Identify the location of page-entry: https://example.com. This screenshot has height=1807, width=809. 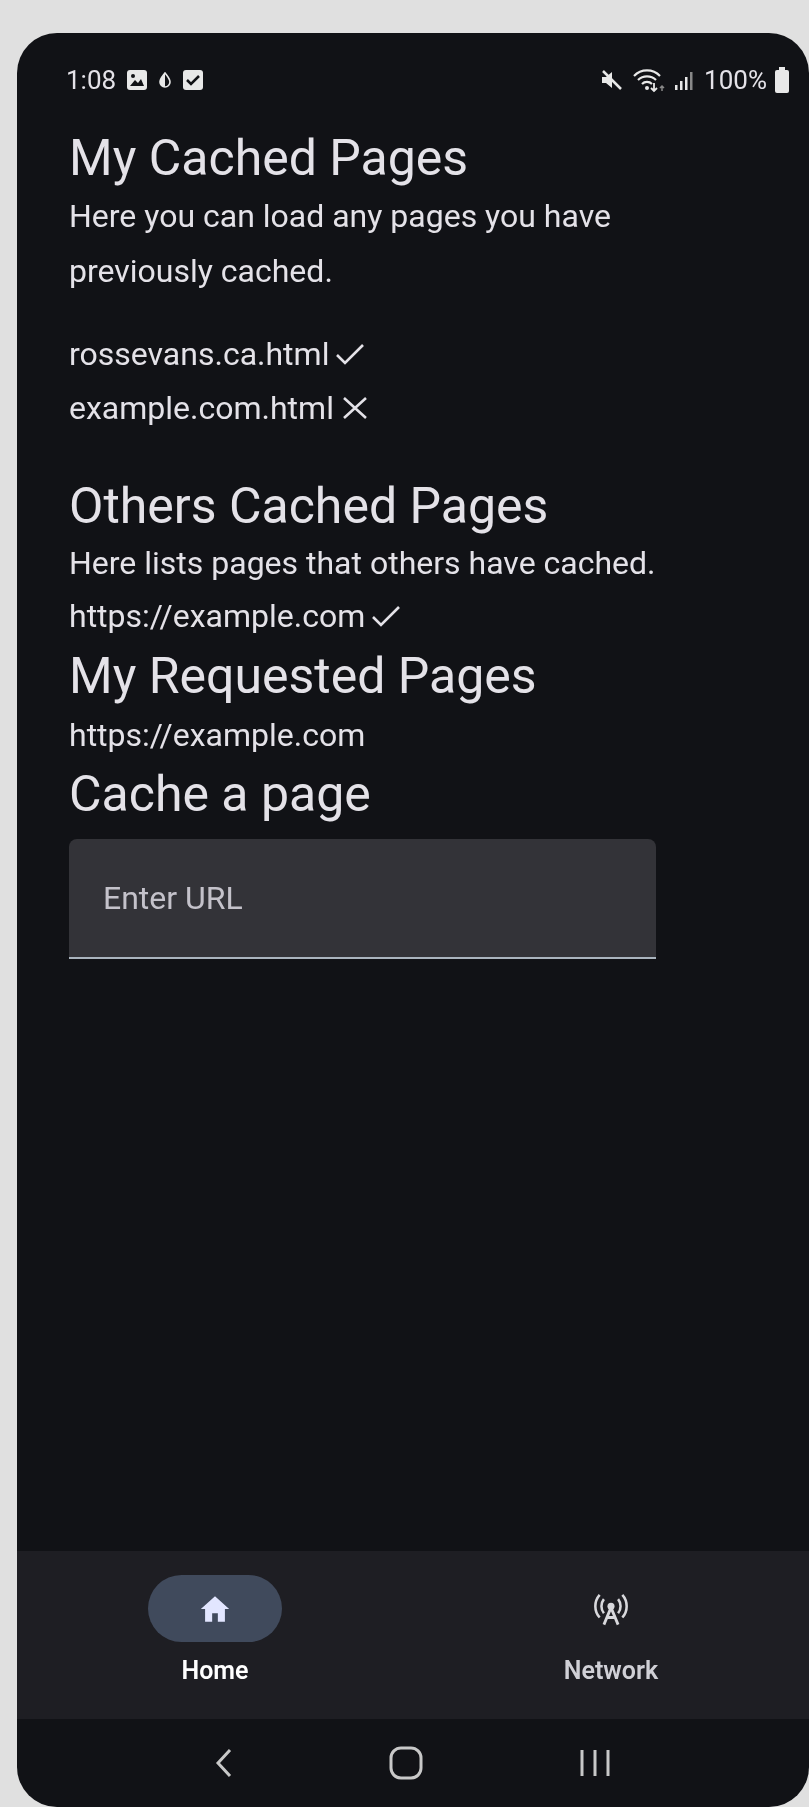
(217, 616).